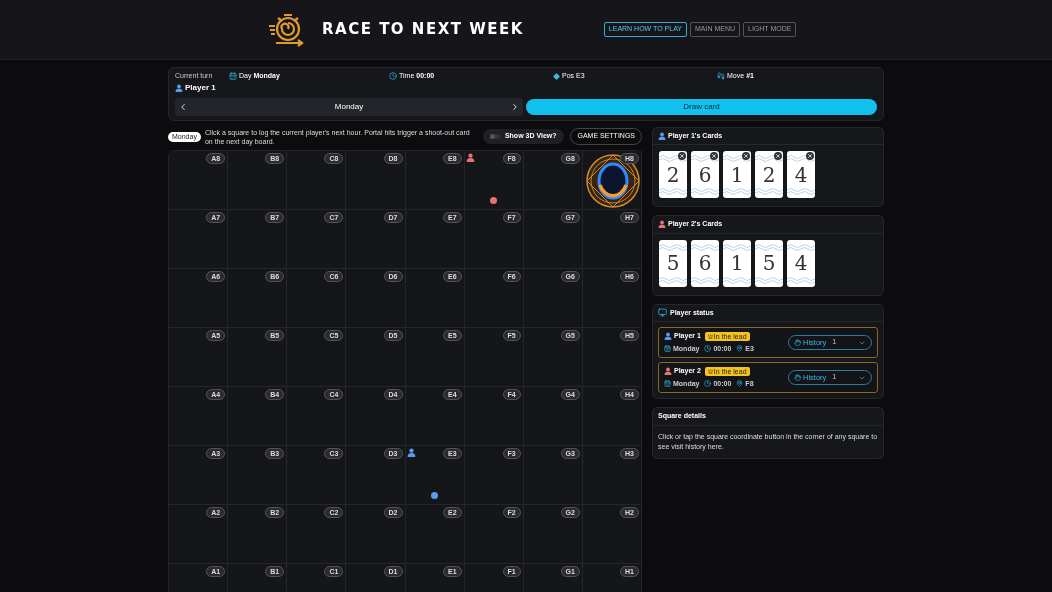 Image resolution: width=1052 pixels, height=592 pixels. I want to click on selected-day: Monday, so click(349, 106).